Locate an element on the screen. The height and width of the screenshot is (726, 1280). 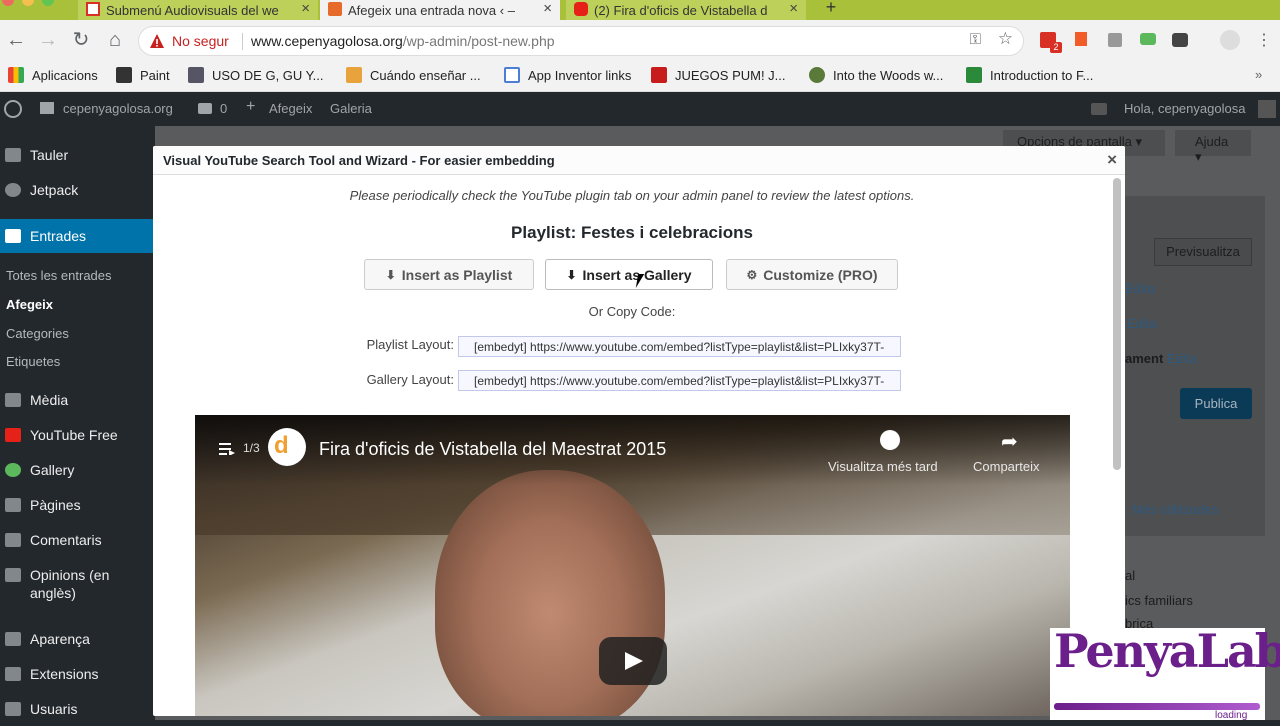
publish-button: Publica is located at coordinates (1216, 403).